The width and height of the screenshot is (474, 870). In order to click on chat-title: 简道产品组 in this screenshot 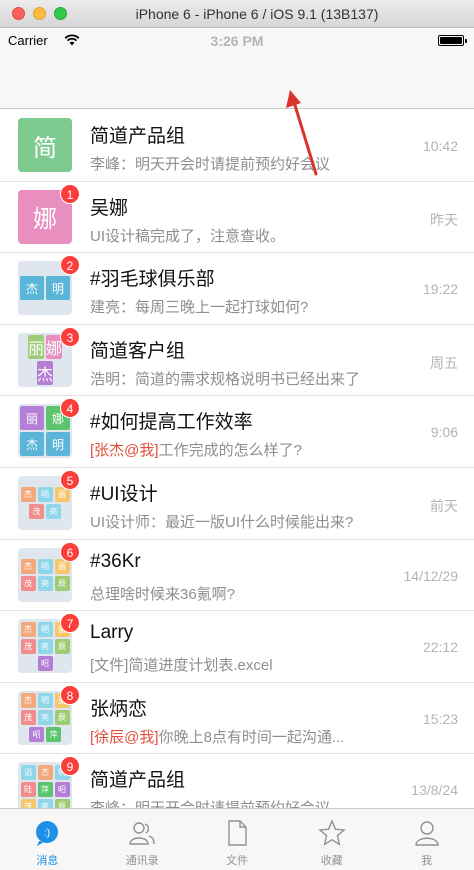, I will do `click(138, 136)`.